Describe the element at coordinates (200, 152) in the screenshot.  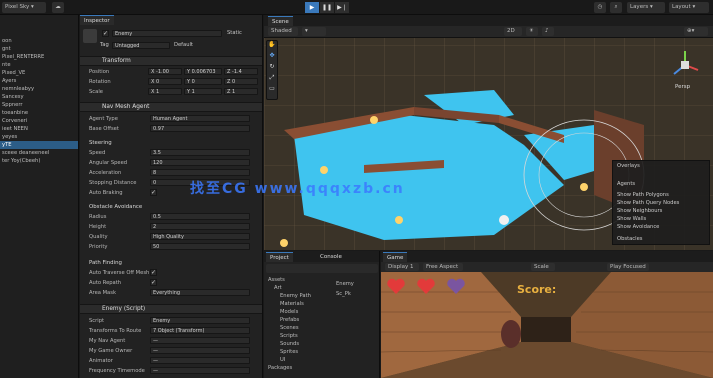
I see `speed-field: 3.5` at that location.